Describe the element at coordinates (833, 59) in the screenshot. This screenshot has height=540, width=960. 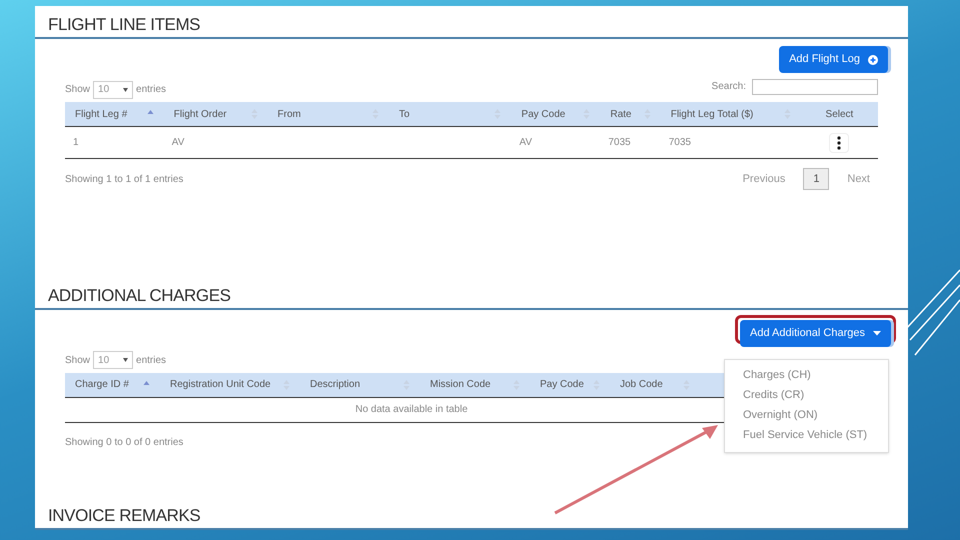
I see `add-button: Add Flight Log` at that location.